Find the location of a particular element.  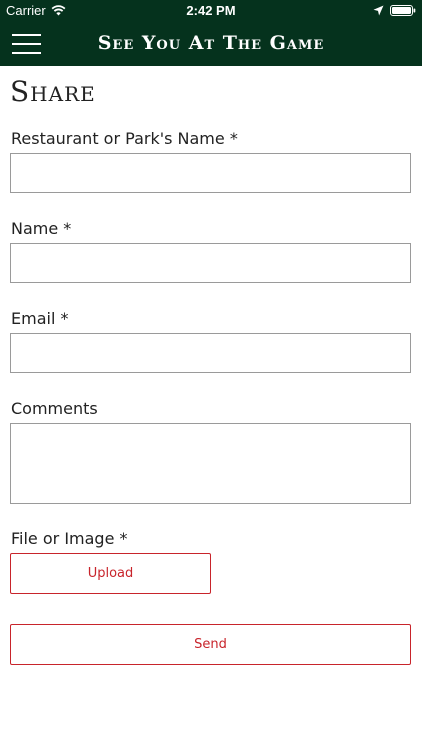

upload-button: Upload is located at coordinates (110, 573).